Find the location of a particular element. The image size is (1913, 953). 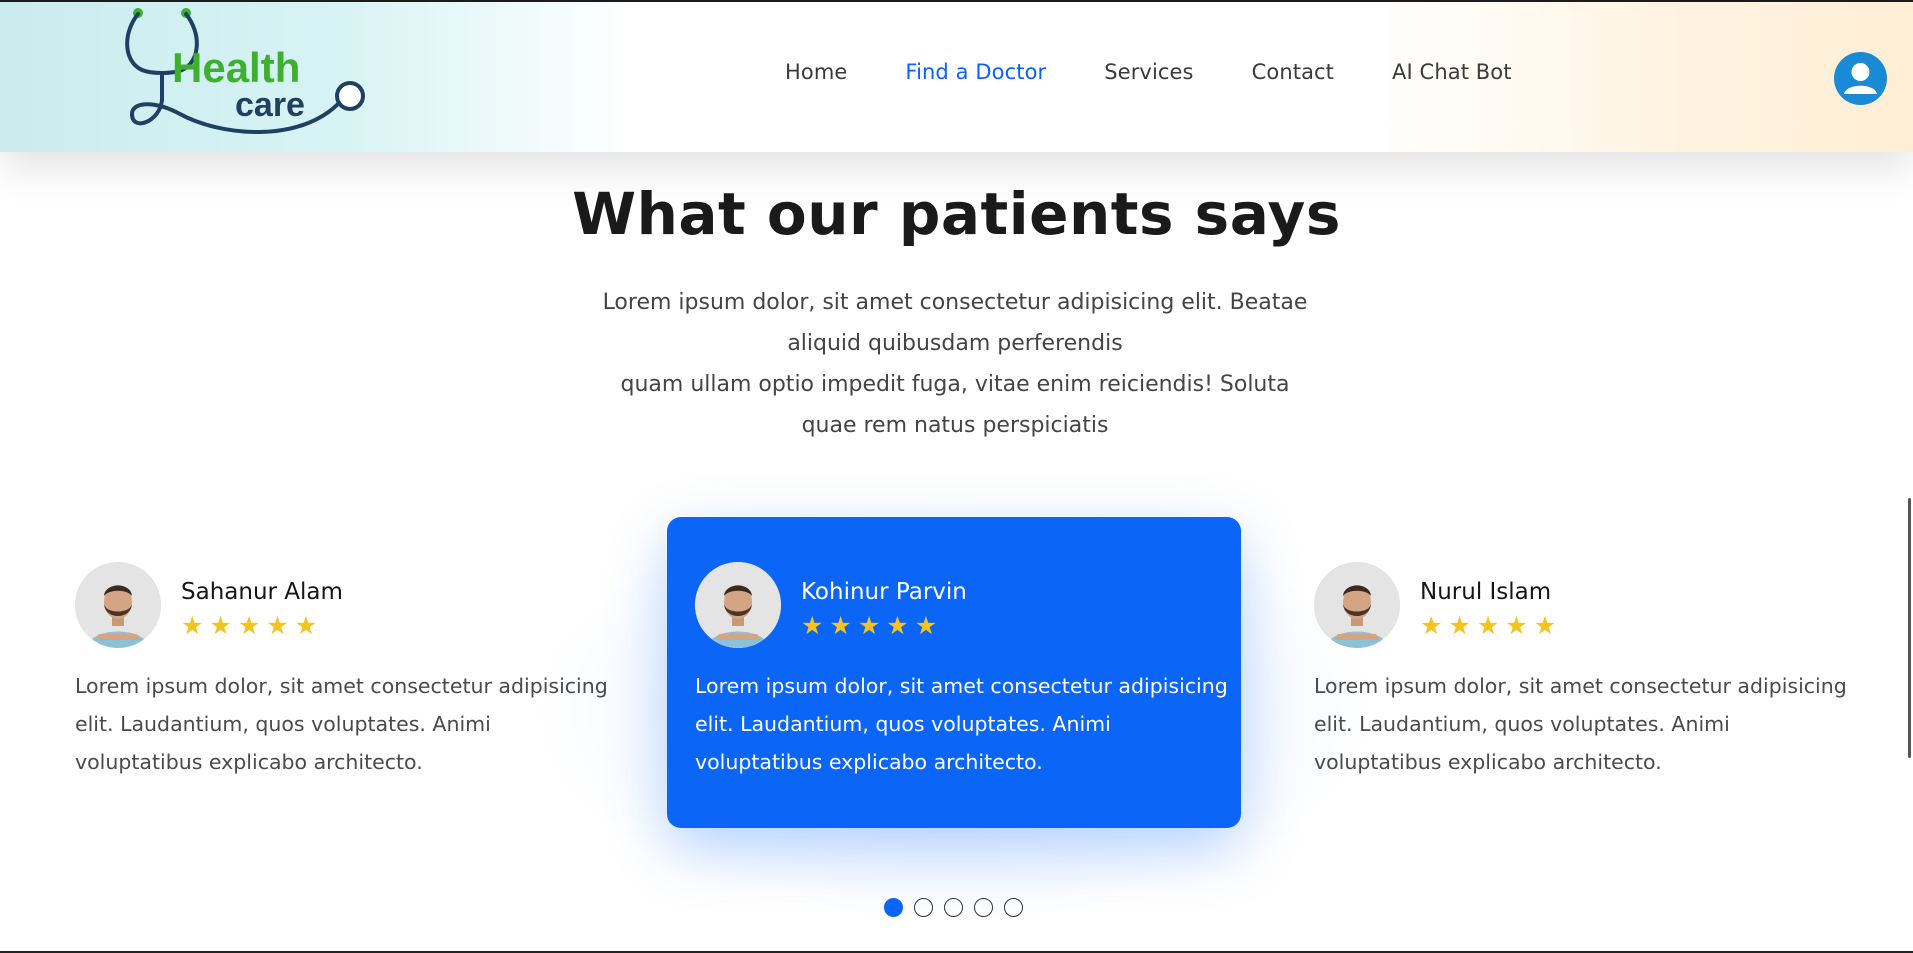

healthcare-logo: Health care is located at coordinates (240, 74).